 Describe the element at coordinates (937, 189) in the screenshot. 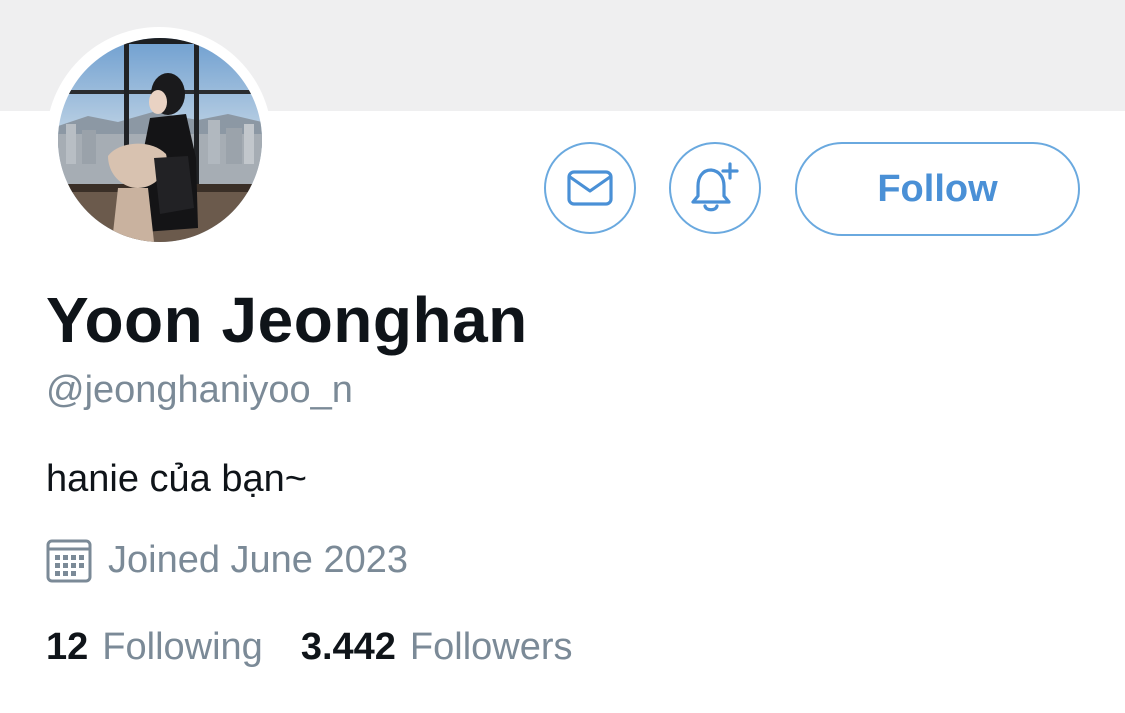

I see `follow-button: Follow` at that location.